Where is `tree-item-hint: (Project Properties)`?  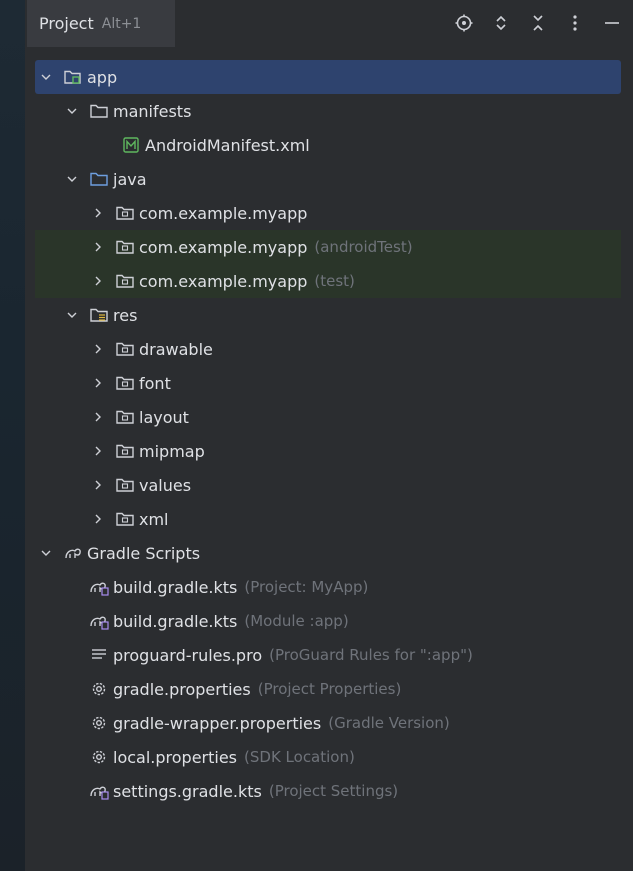
tree-item-hint: (Project Properties) is located at coordinates (329, 689).